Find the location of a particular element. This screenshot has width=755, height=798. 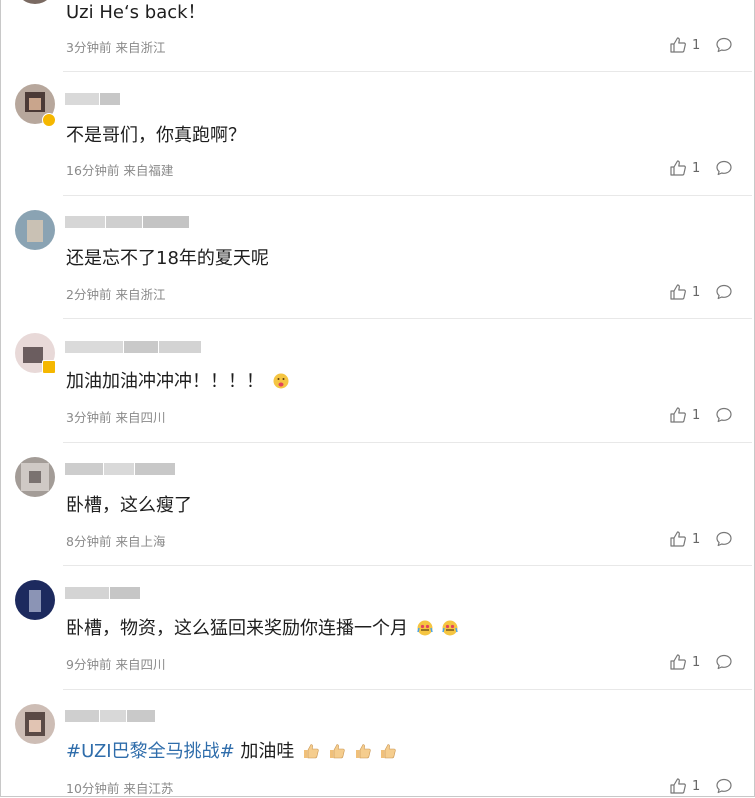

comment-text: #UZI巴黎全马挑战# 加油哇 is located at coordinates (231, 752).